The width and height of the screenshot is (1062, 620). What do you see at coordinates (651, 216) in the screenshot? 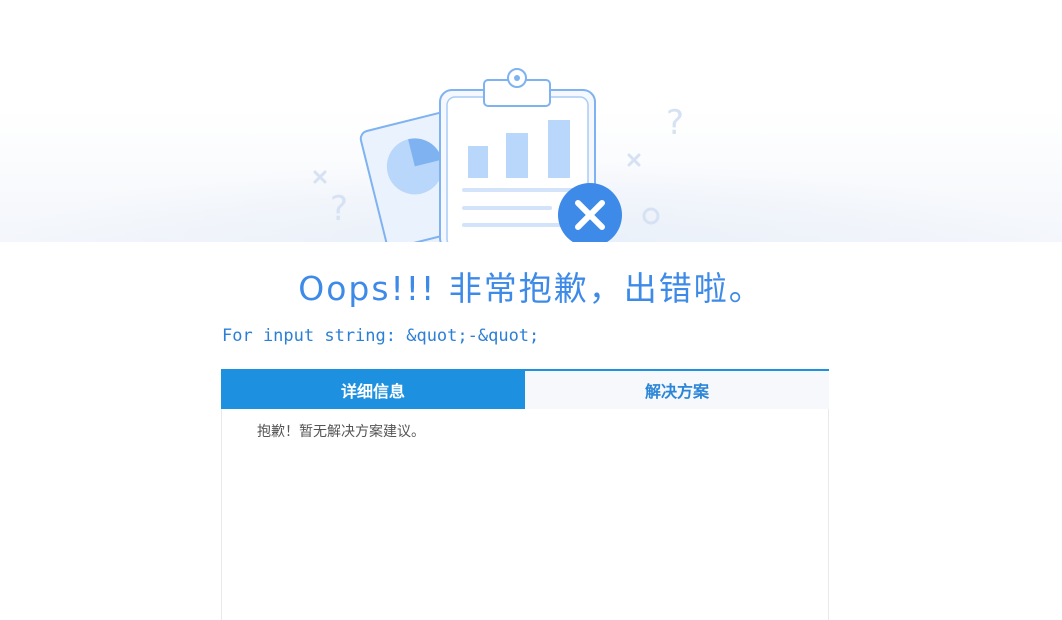
I see `circle-icon` at bounding box center [651, 216].